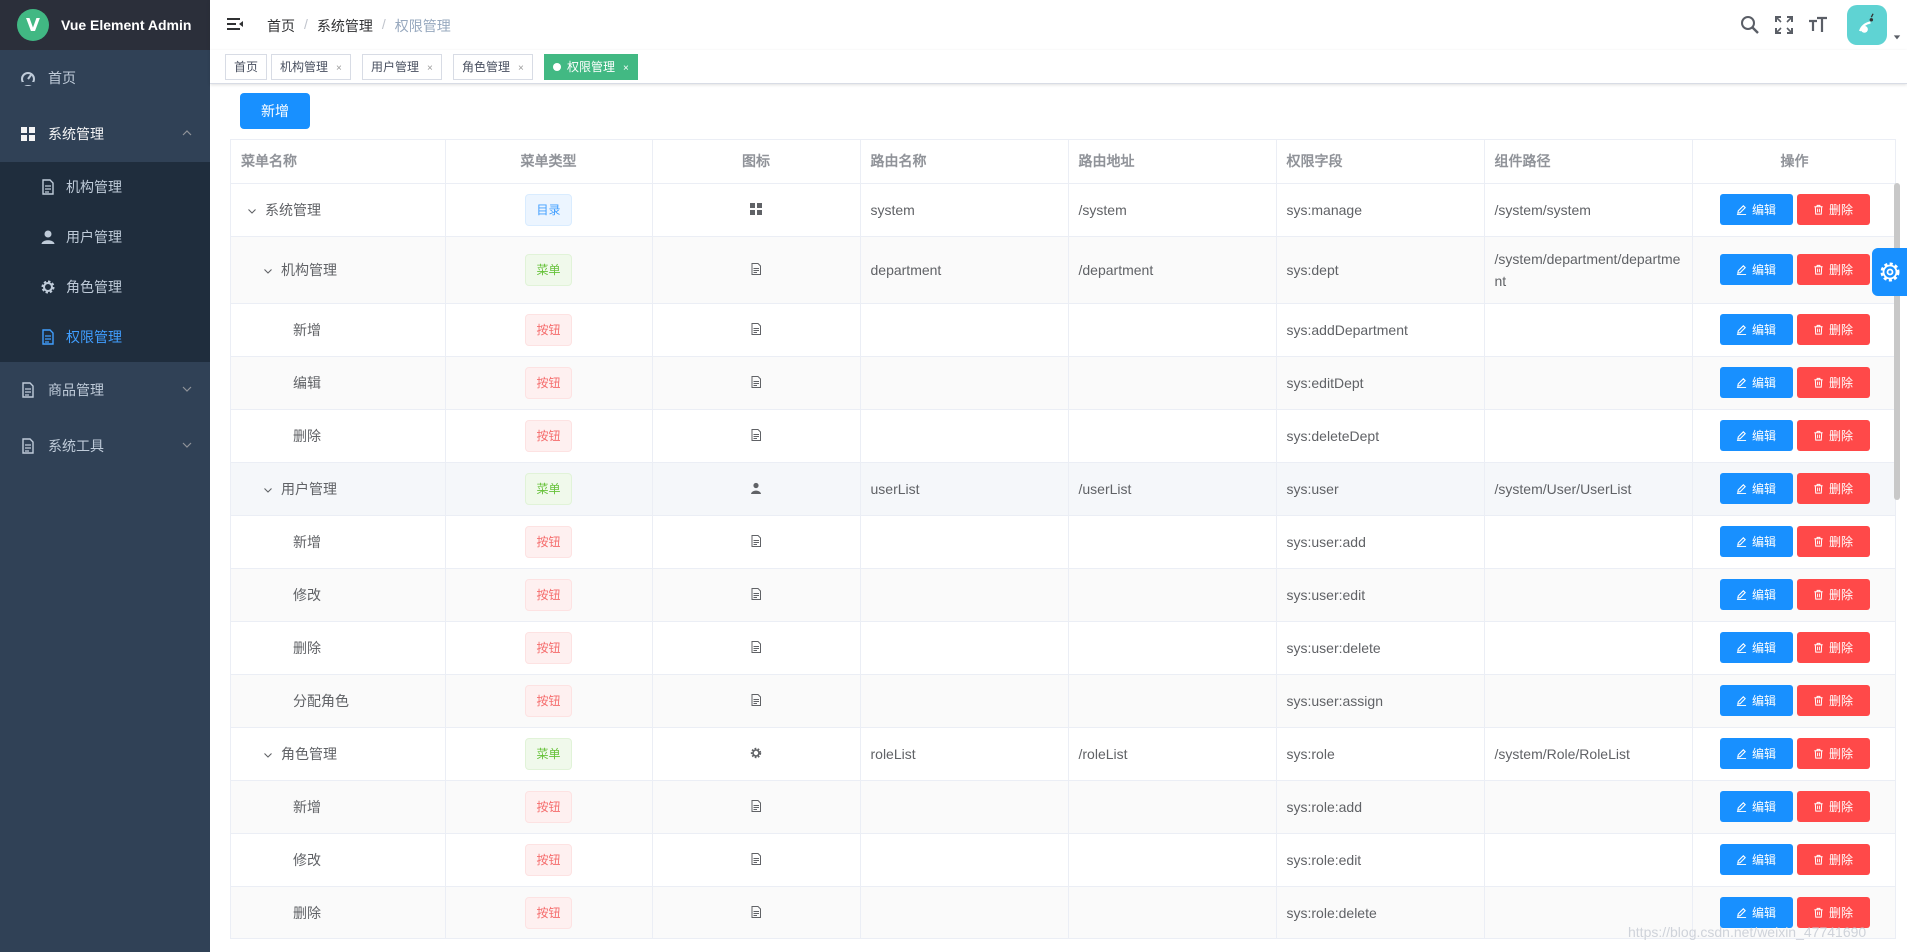 The height and width of the screenshot is (952, 1907). Describe the element at coordinates (557, 67) in the screenshot. I see `active-dot-icon` at that location.